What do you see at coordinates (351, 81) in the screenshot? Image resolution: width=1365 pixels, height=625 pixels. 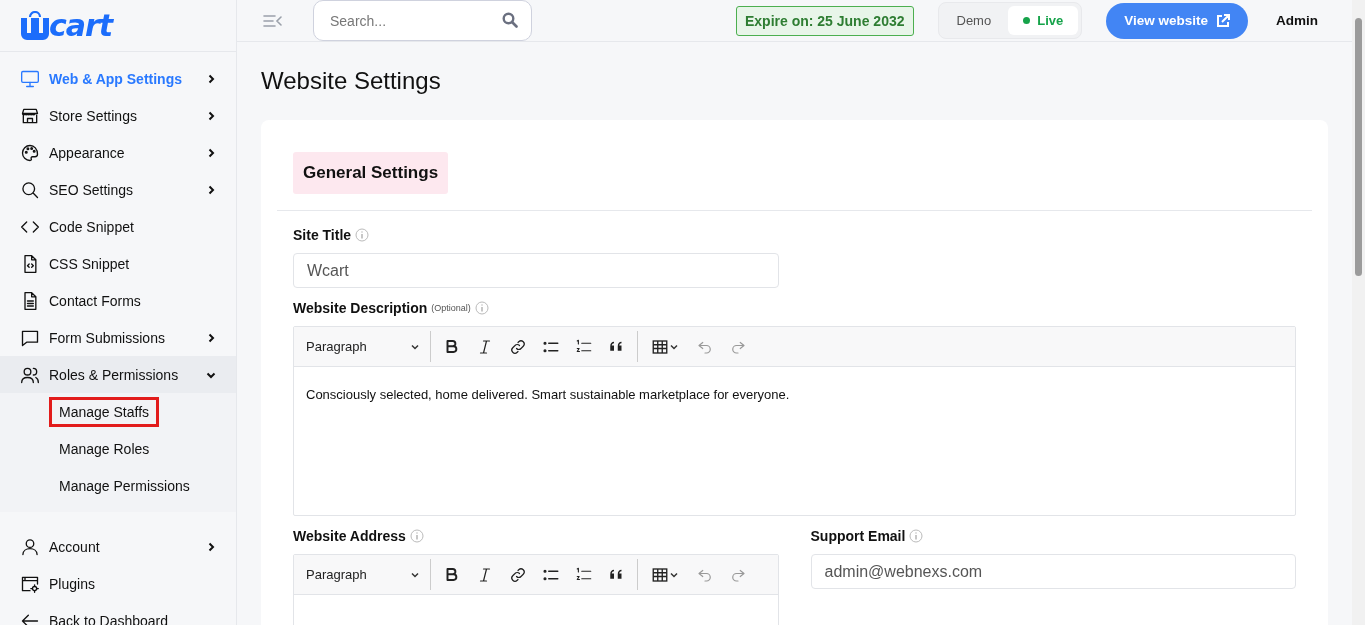 I see `page-title: Website Settings` at bounding box center [351, 81].